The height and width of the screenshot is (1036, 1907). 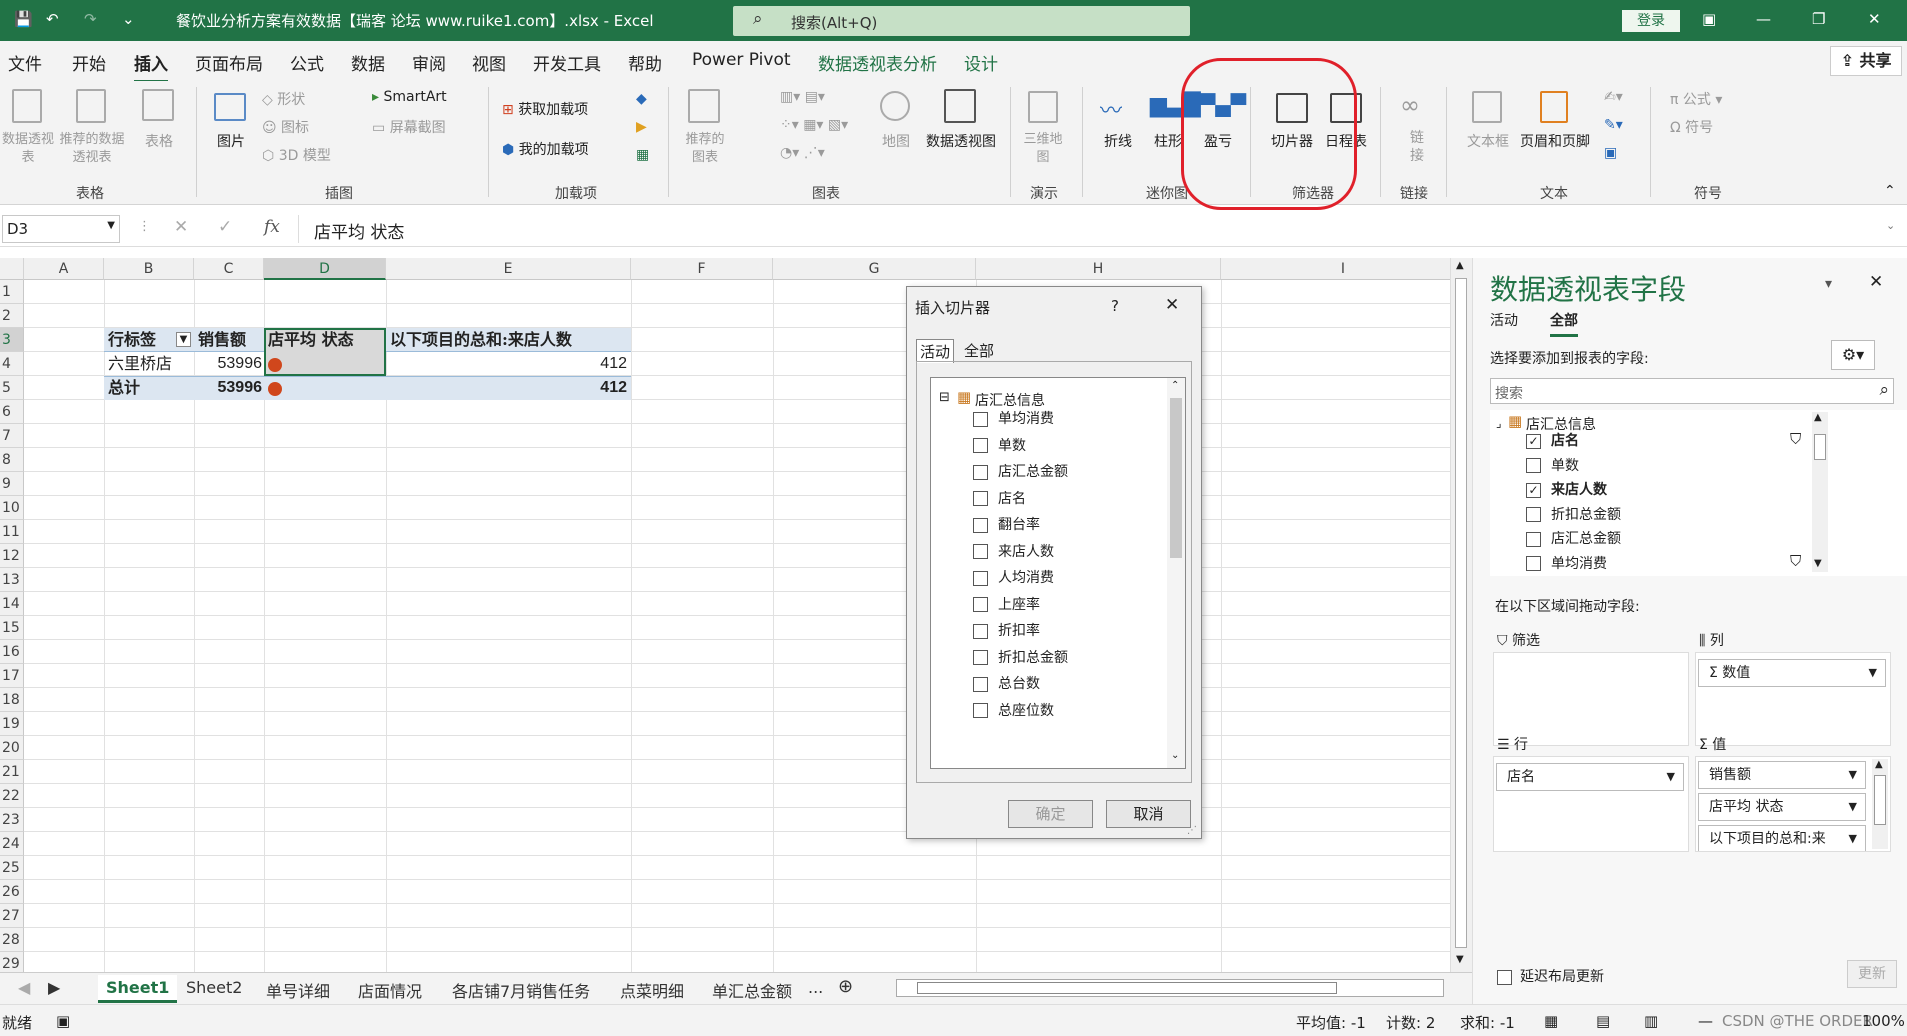 What do you see at coordinates (54, 987) in the screenshot?
I see `next-sheet-icon: ▶` at bounding box center [54, 987].